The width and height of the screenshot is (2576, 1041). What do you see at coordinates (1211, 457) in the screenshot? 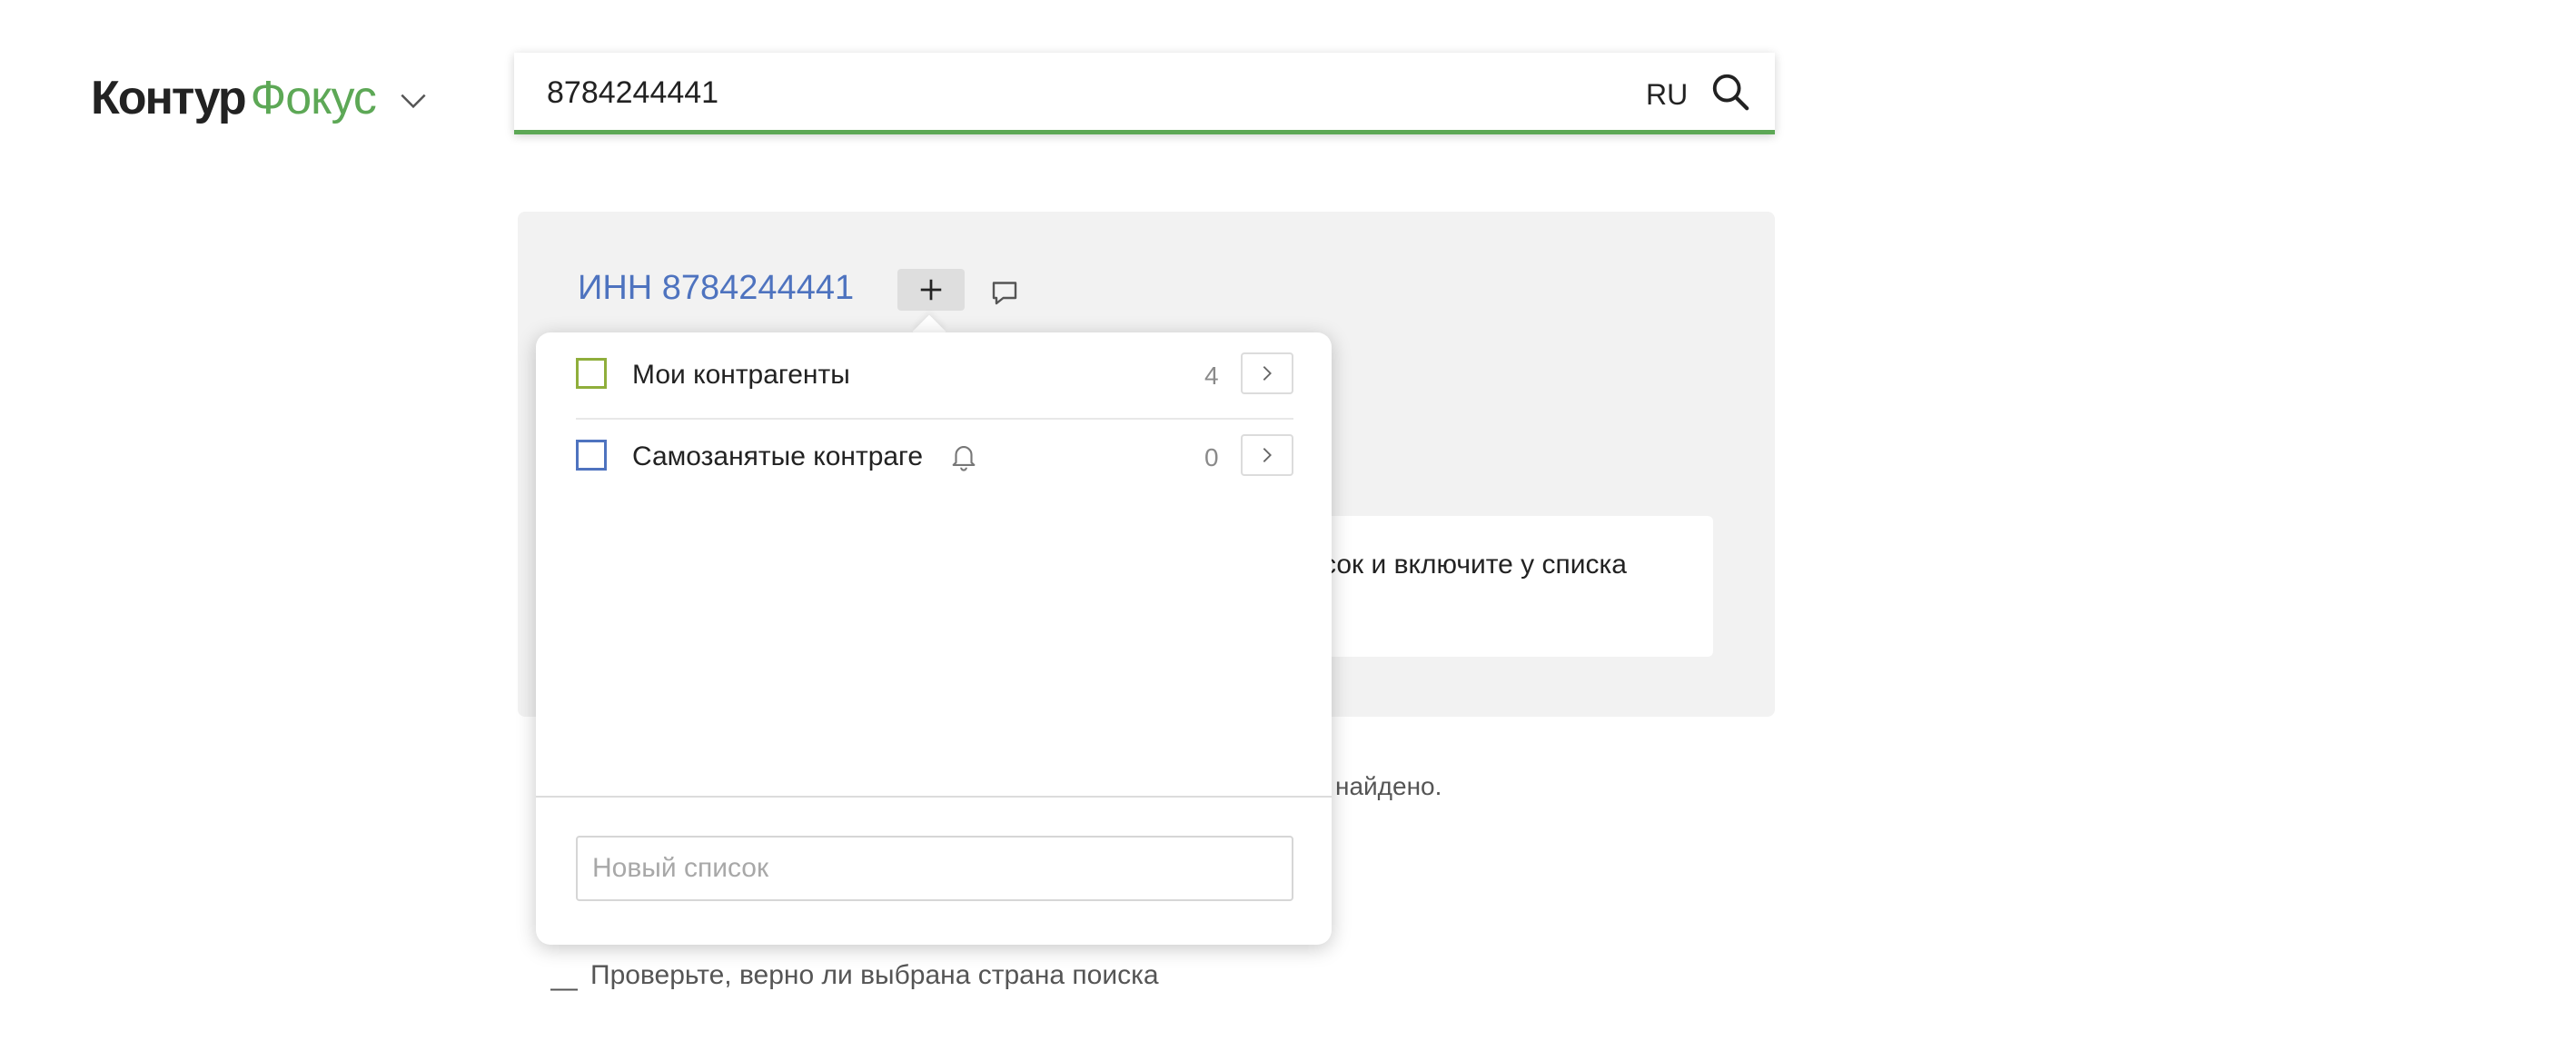
I see `list-item-count: 0` at bounding box center [1211, 457].